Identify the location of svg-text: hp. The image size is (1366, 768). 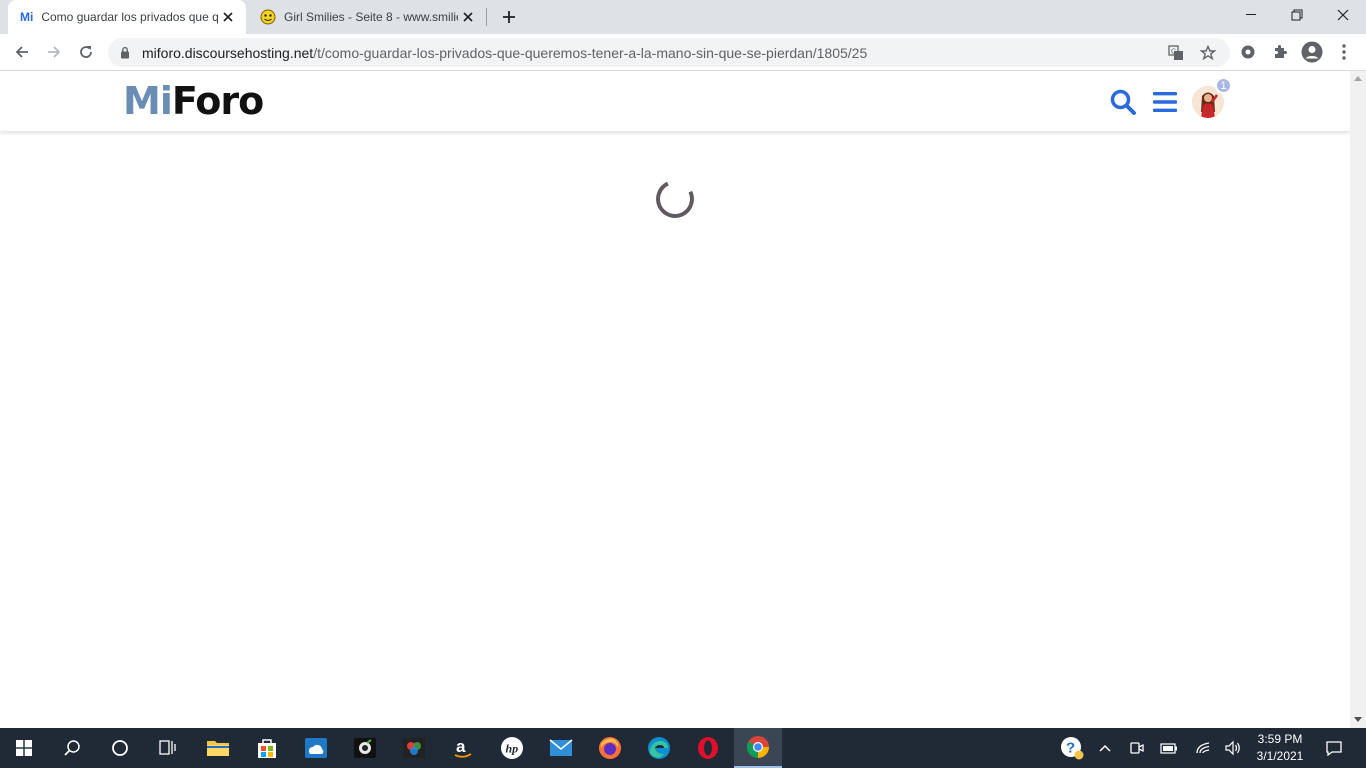
(512, 749).